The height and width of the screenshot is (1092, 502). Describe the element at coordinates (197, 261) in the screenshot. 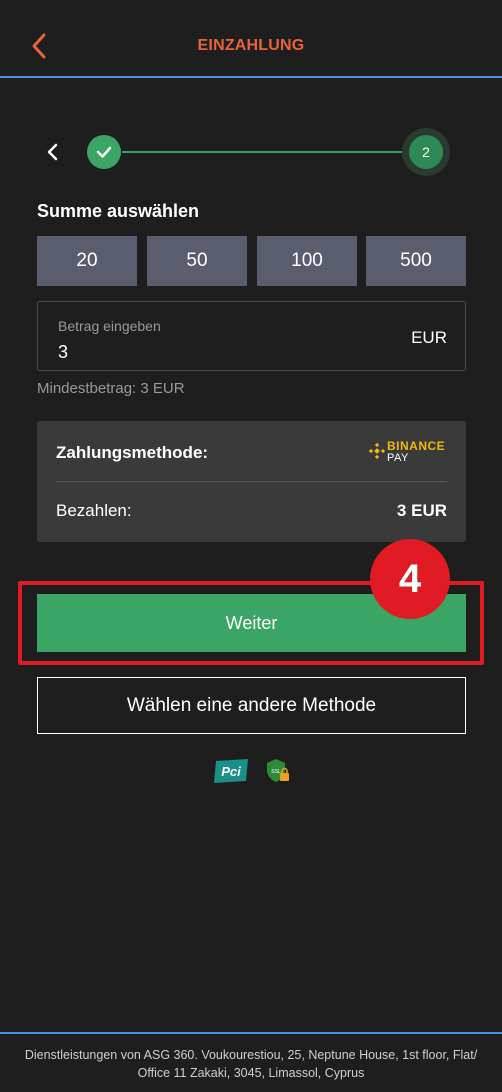

I see `amount-preset-50: 50` at that location.